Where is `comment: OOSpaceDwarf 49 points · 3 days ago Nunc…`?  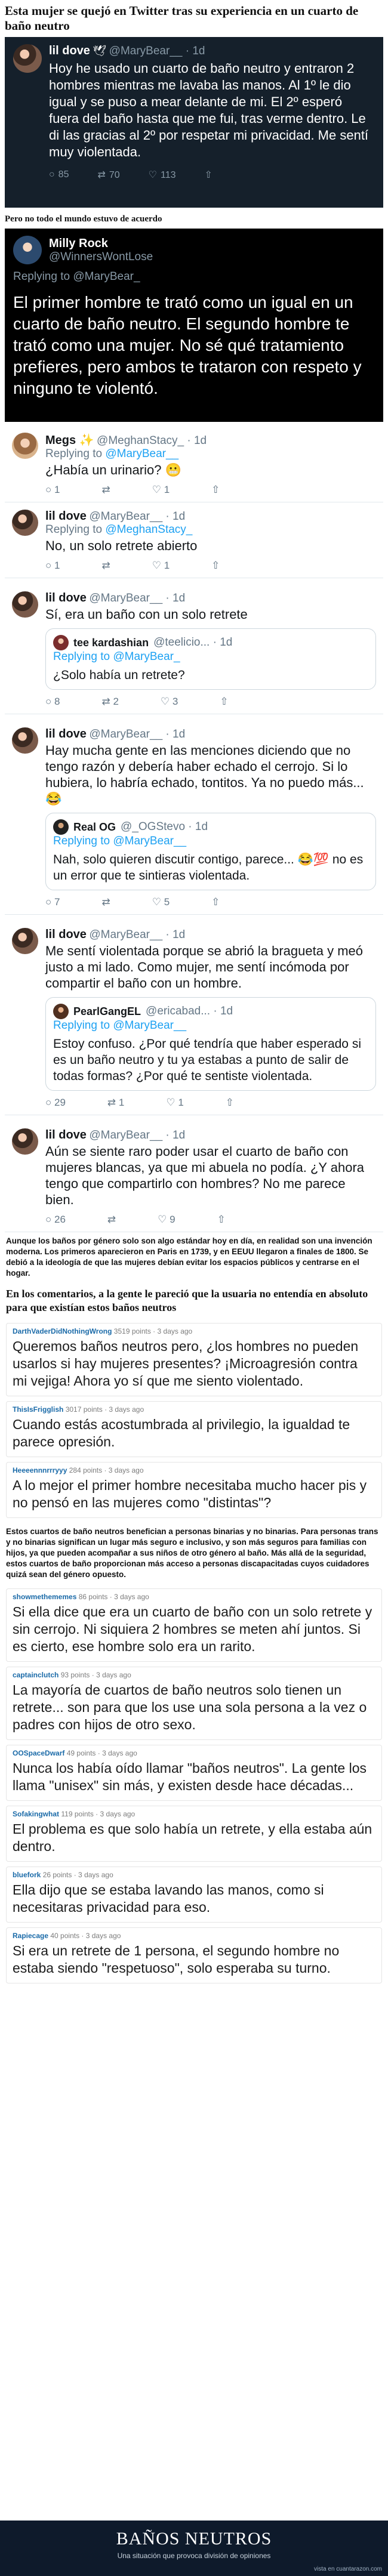 comment: OOSpaceDwarf 49 points · 3 days ago Nunc… is located at coordinates (194, 1773).